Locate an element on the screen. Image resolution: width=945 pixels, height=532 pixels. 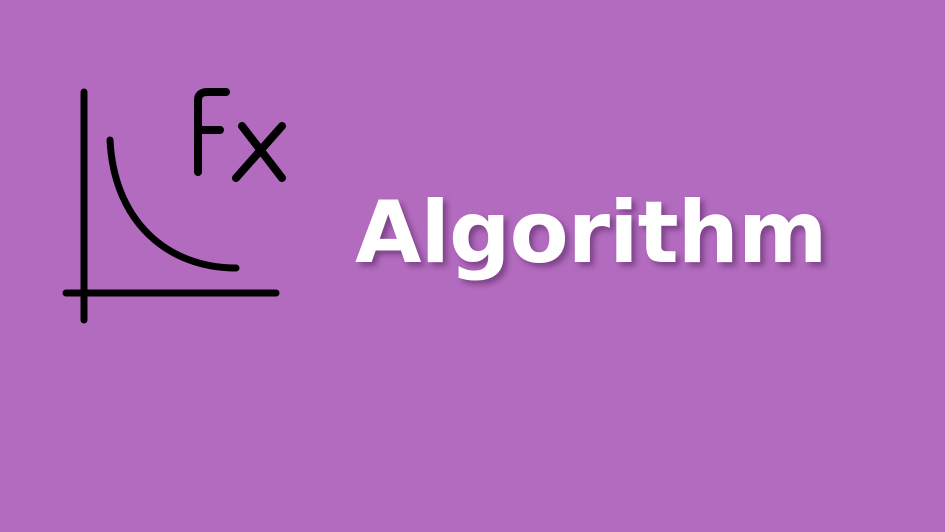
page-title: Algorithm is located at coordinates (591, 233).